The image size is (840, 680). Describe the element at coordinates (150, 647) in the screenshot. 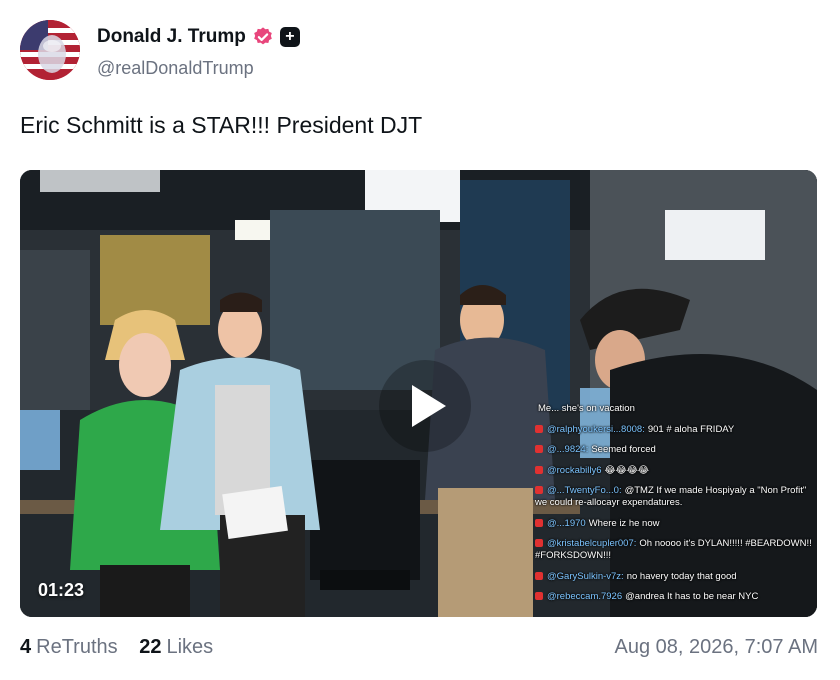

I see `likes-count: 22` at that location.